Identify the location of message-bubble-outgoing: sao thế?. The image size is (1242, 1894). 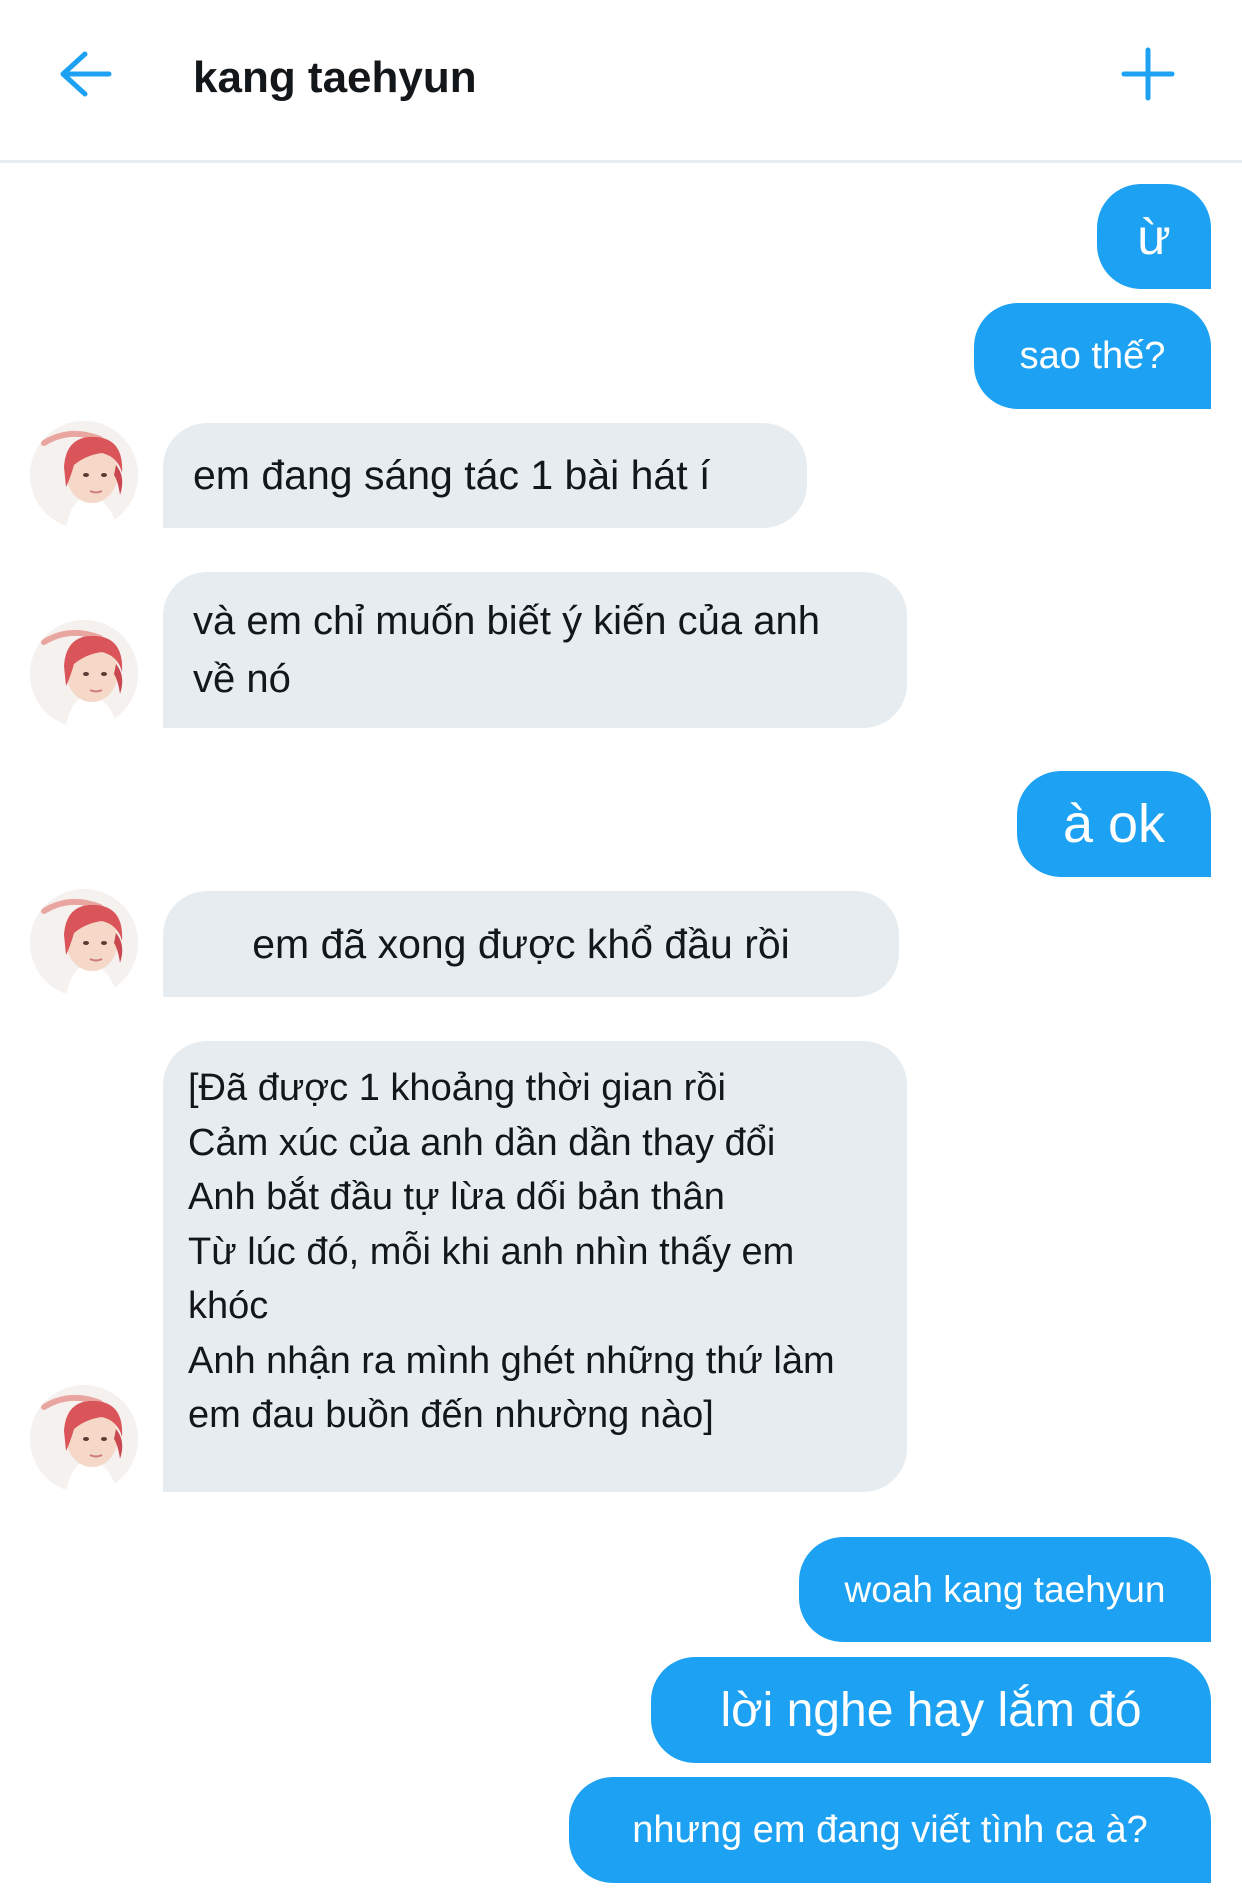
(1092, 356).